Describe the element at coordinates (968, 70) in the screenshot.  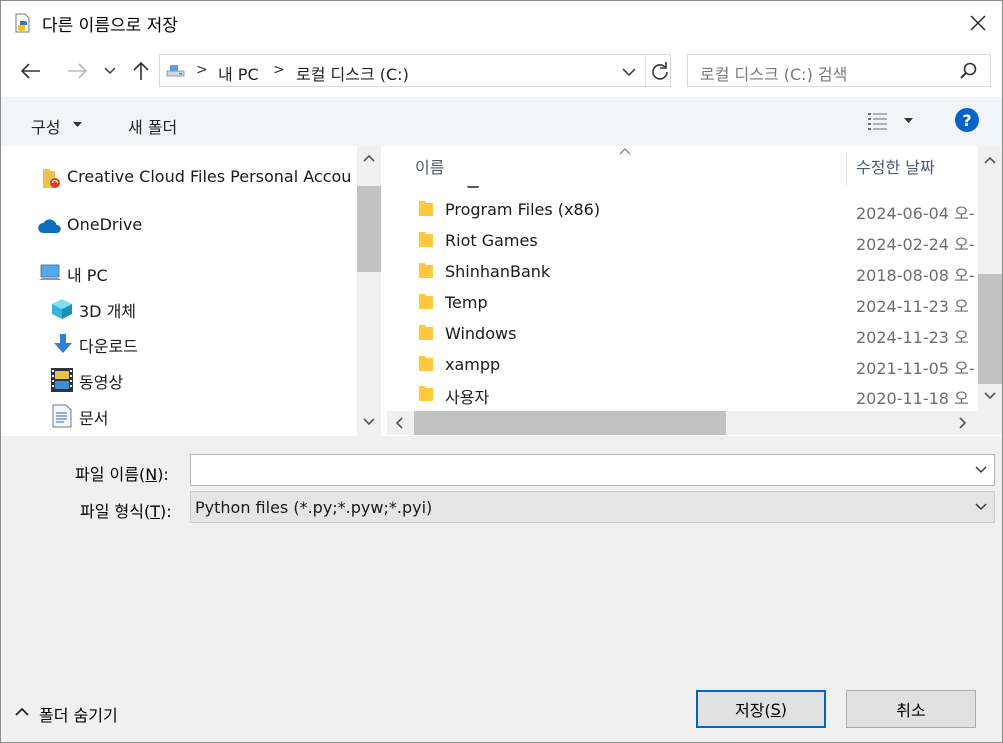
I see `search-icon` at that location.